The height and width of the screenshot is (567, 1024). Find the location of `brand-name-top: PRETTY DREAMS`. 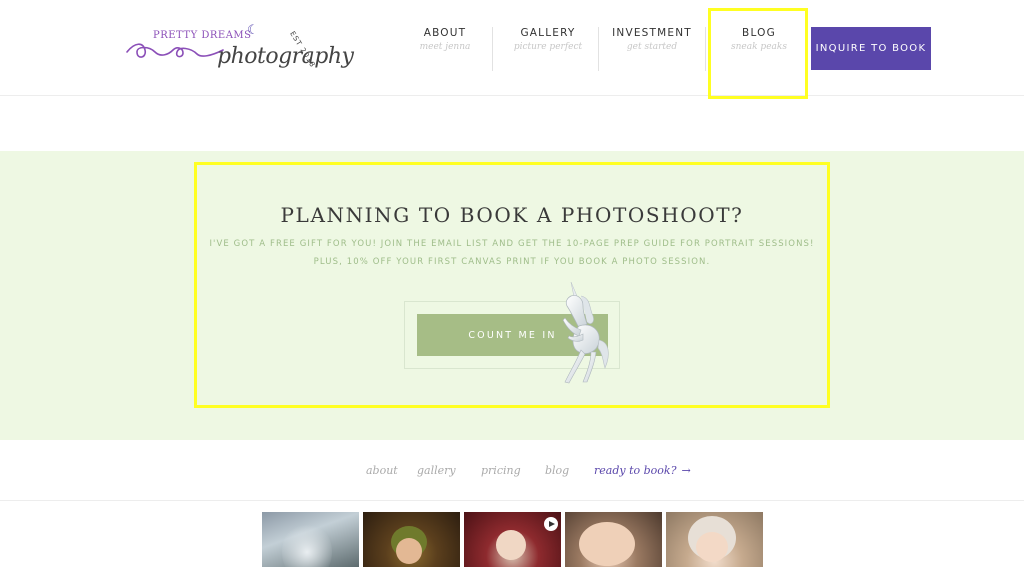

brand-name-top: PRETTY DREAMS is located at coordinates (202, 35).